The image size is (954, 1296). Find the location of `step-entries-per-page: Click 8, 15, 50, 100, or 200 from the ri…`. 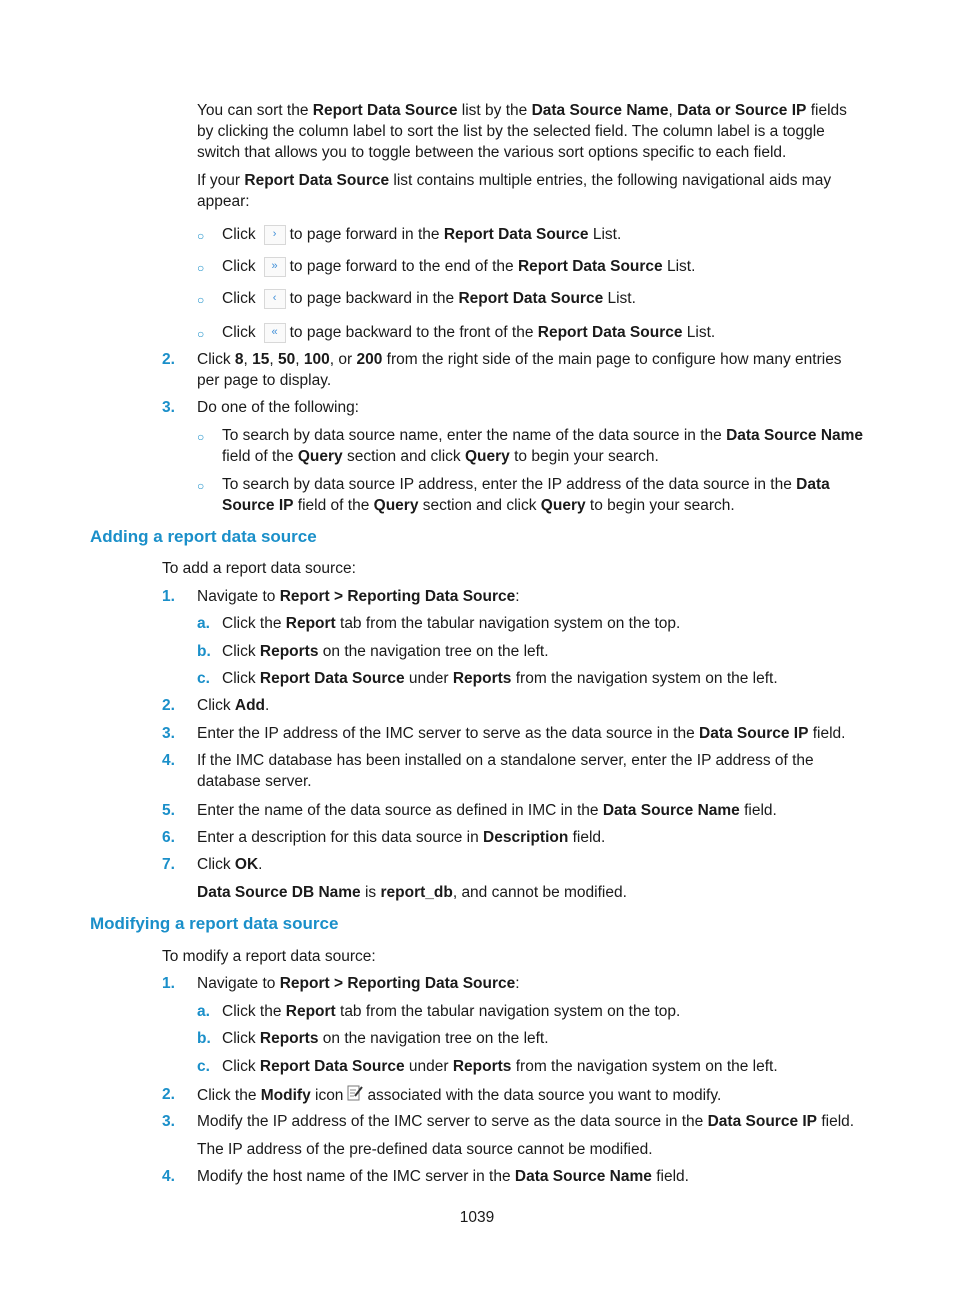

step-entries-per-page: Click 8, 15, 50, 100, or 200 from the ri… is located at coordinates (532, 370).